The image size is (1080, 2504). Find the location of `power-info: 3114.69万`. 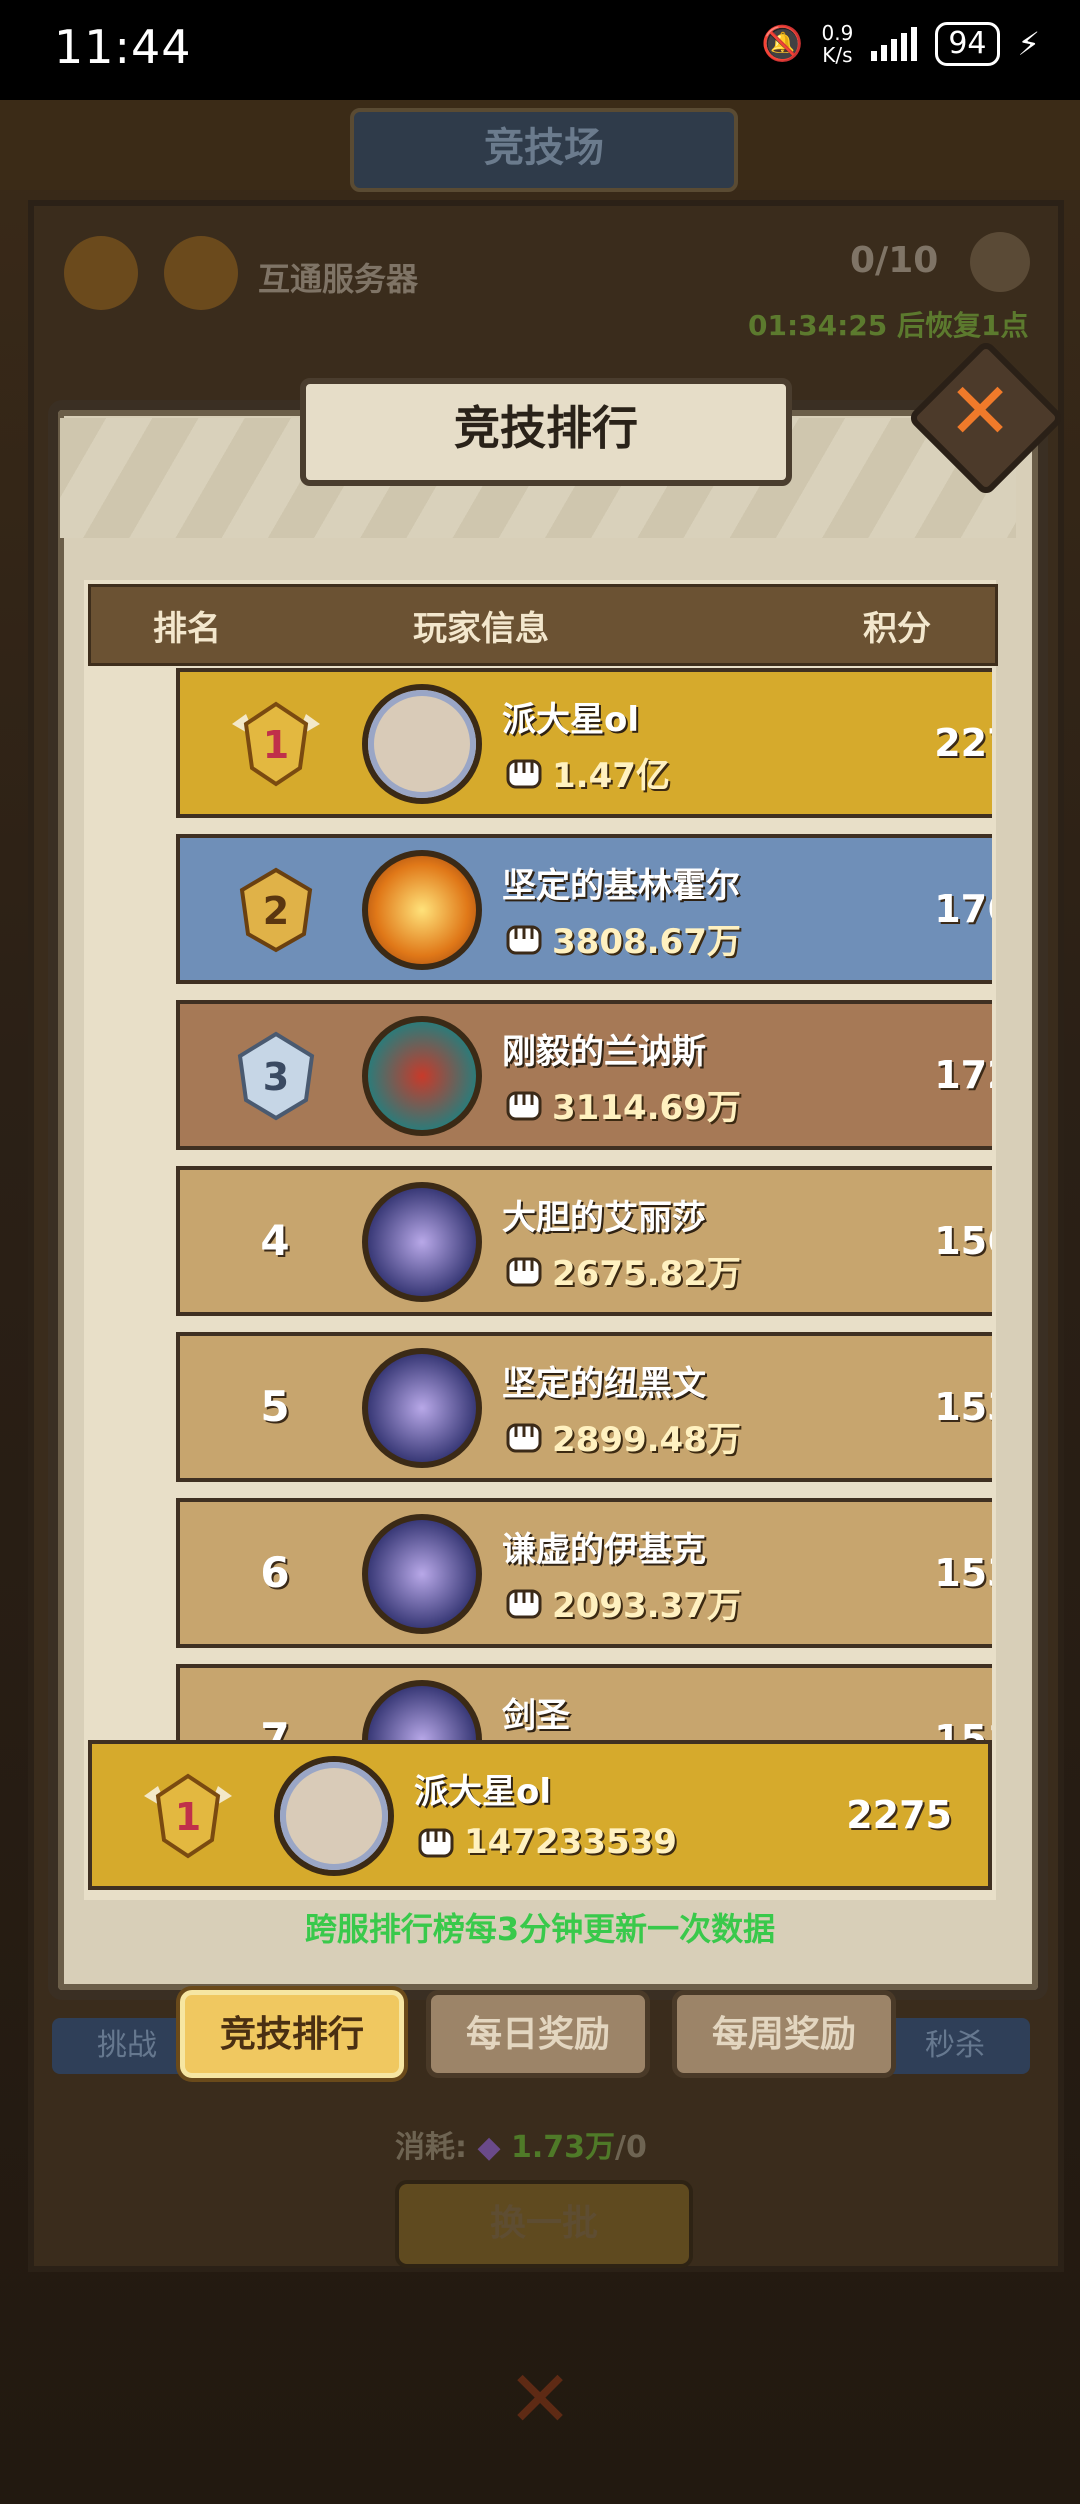

power-info: 3114.69万 is located at coordinates (621, 1104).